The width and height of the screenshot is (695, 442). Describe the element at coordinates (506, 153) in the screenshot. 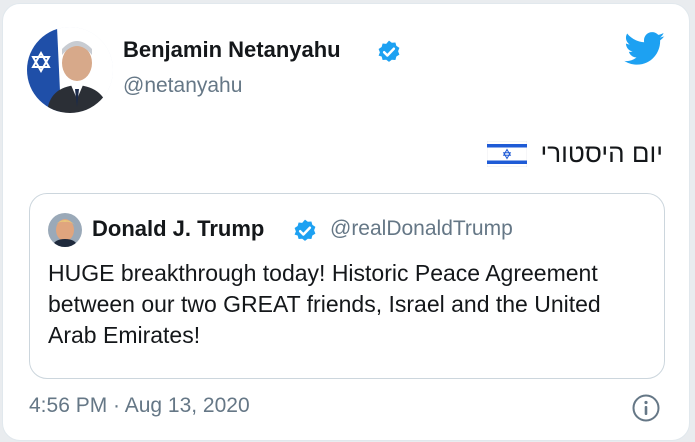

I see `israel-flag-icon` at that location.